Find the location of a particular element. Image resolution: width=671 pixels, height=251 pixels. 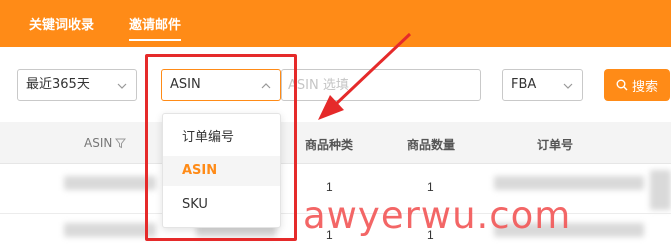

watermark-text: awyerwu.com is located at coordinates (437, 215).